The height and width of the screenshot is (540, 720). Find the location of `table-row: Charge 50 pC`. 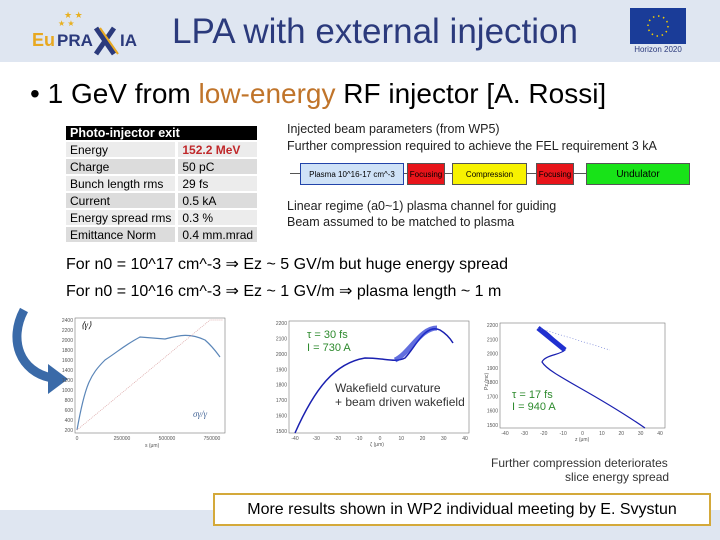

table-row: Charge 50 pC is located at coordinates (162, 166).